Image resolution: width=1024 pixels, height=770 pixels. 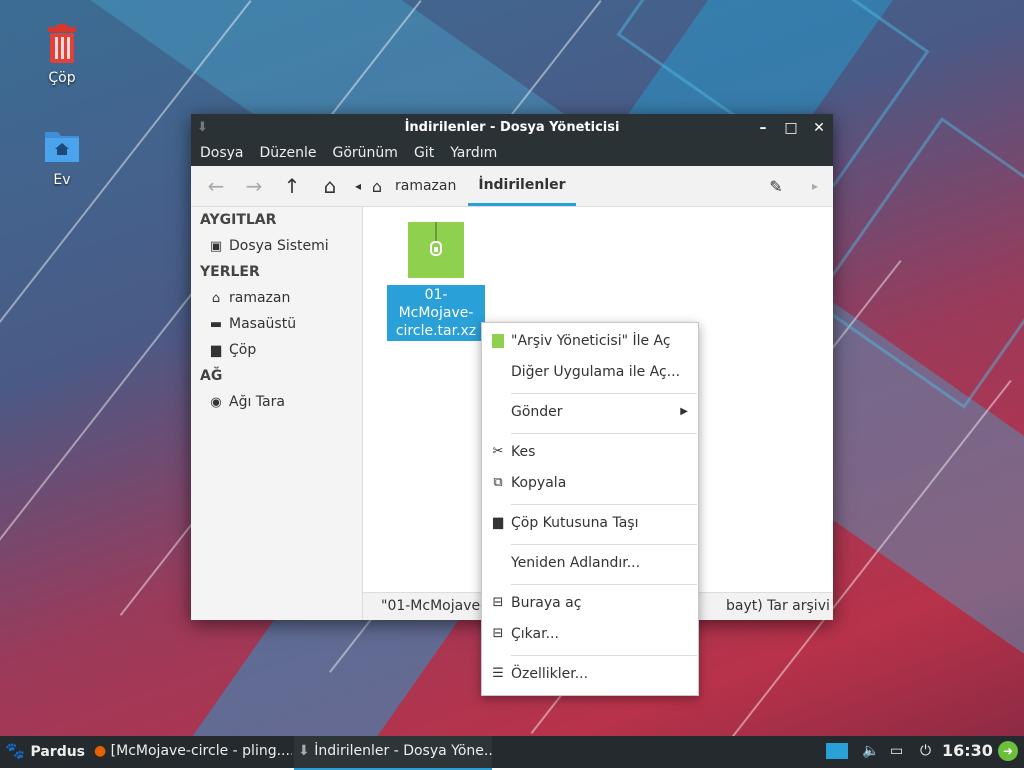 I want to click on window-titlebar: ⬇ İndirilenler - Dosya Yöneticisi – □ ✕, so click(x=512, y=128).